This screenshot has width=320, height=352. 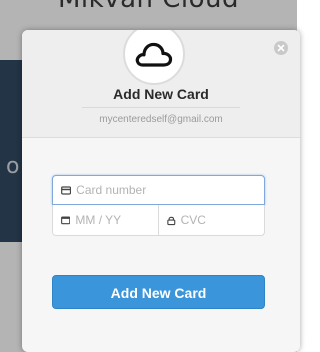 What do you see at coordinates (154, 54) in the screenshot?
I see `cloud-icon` at bounding box center [154, 54].